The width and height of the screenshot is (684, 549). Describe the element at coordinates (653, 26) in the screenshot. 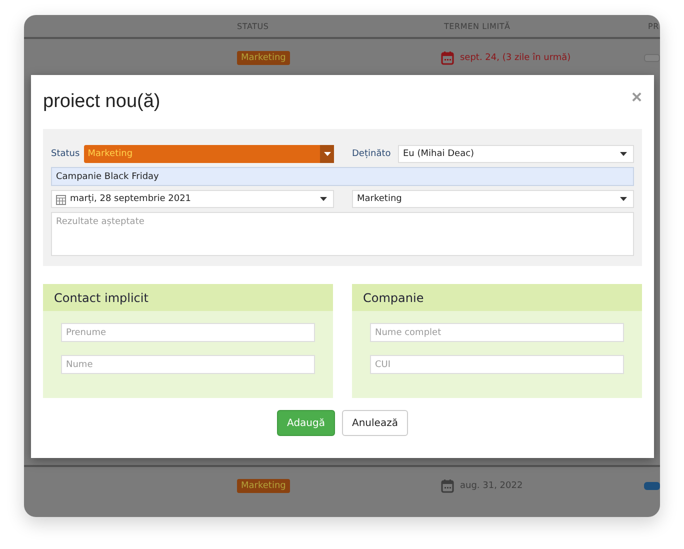

I see `column-header: PR` at that location.